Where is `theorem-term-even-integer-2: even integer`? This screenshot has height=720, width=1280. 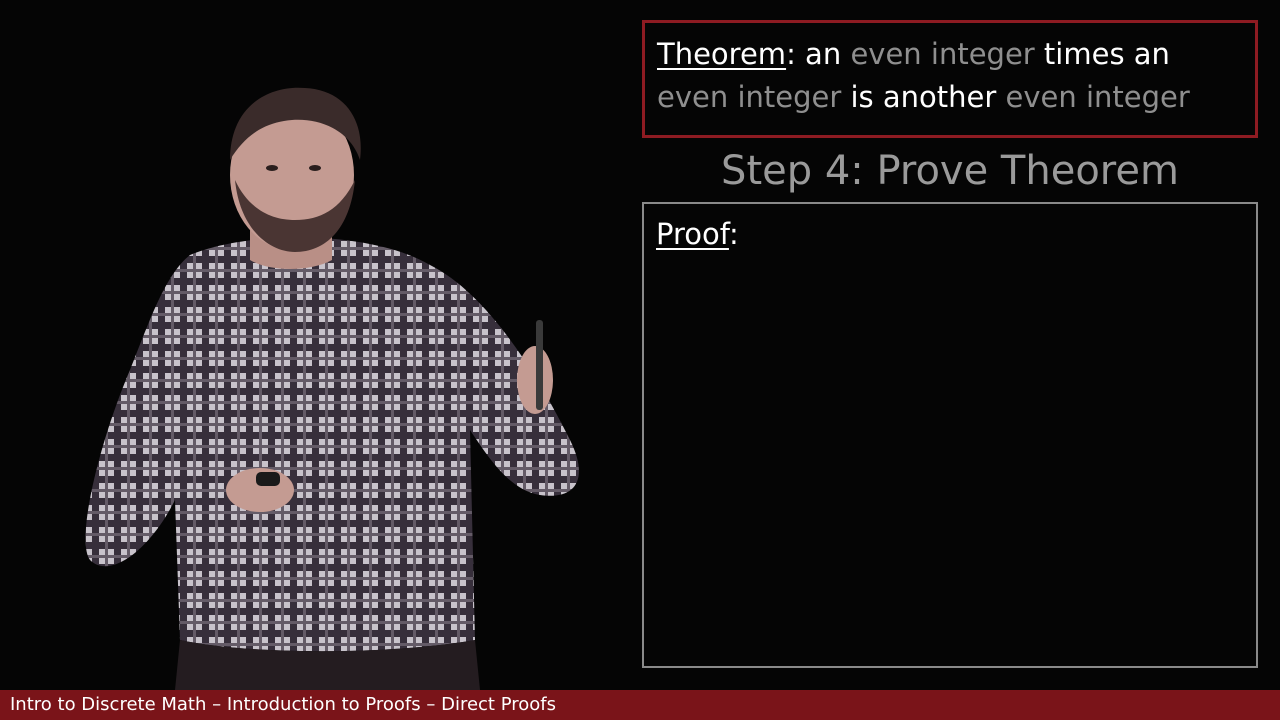 theorem-term-even-integer-2: even integer is located at coordinates (749, 97).